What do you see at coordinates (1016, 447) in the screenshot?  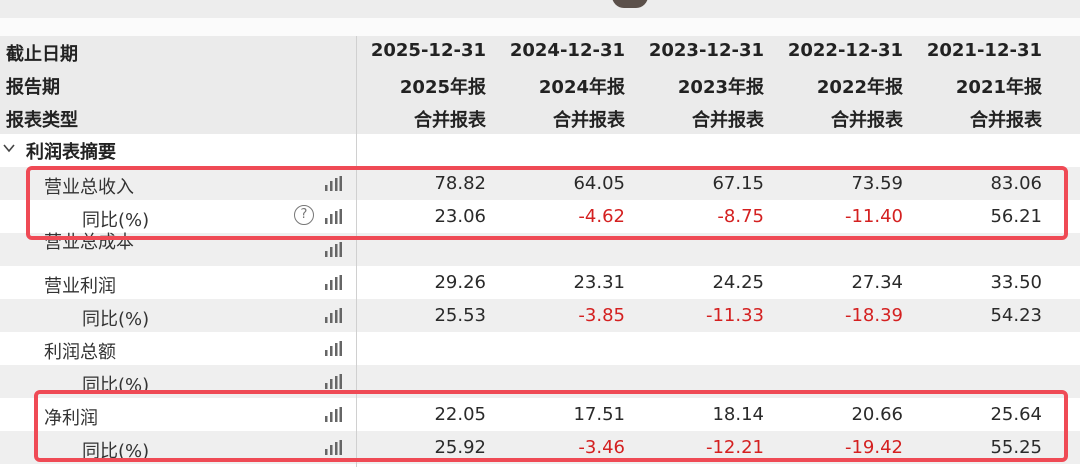 I see `value-cell: 55.25` at bounding box center [1016, 447].